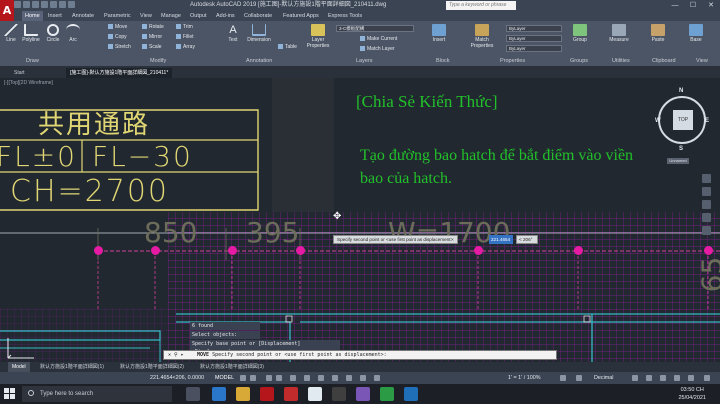  What do you see at coordinates (364, 61) in the screenshot?
I see `panel-label-layers: Layers` at bounding box center [364, 61].